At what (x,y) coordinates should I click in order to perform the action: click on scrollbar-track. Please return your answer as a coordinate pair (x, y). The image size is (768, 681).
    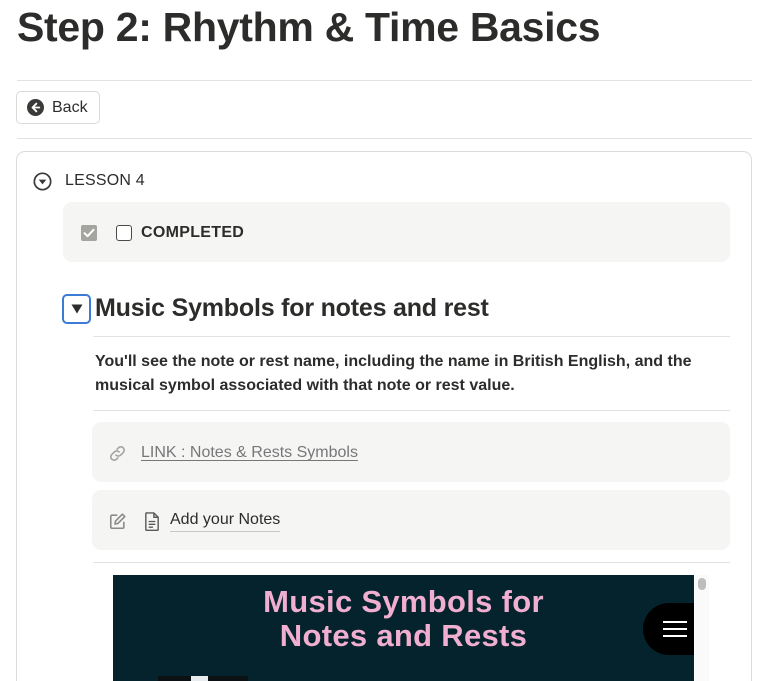
    Looking at the image, I should click on (702, 628).